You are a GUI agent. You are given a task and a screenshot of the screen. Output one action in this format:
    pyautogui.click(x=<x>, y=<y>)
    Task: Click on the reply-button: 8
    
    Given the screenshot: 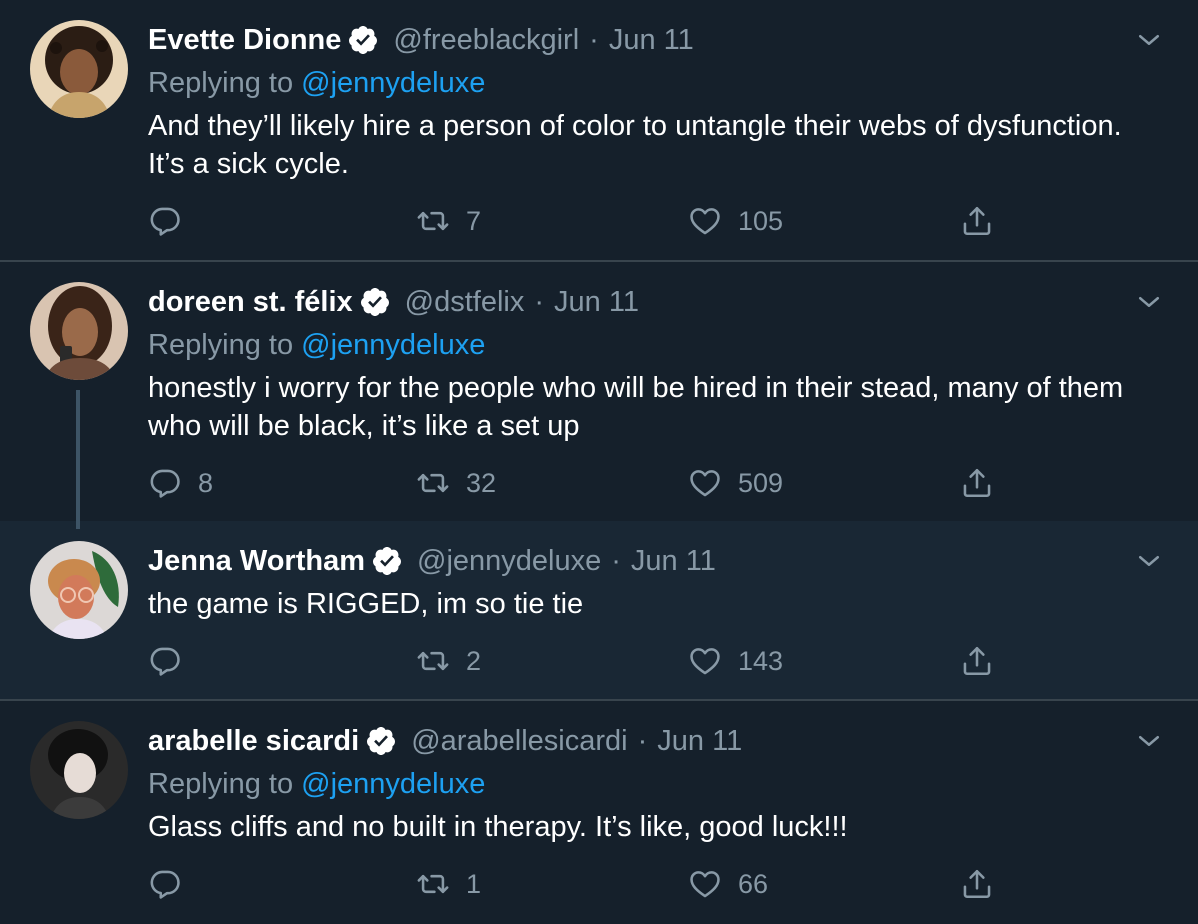 What is the action you would take?
    pyautogui.click(x=180, y=483)
    